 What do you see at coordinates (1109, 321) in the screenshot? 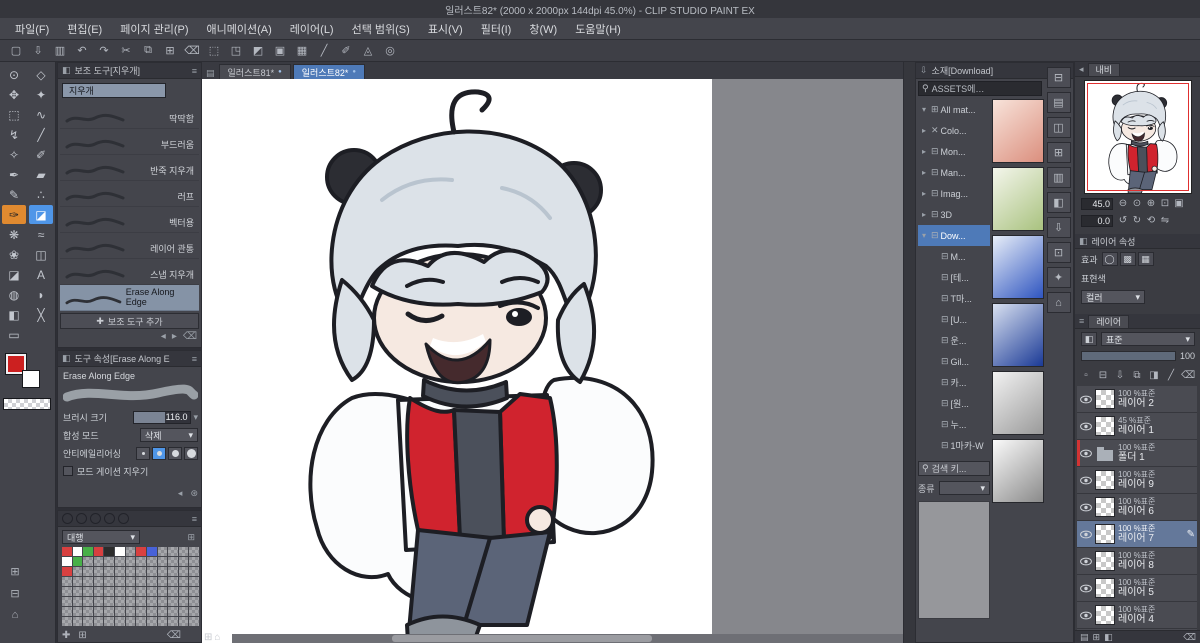
I see `layers-tab: 레이어` at bounding box center [1109, 321].